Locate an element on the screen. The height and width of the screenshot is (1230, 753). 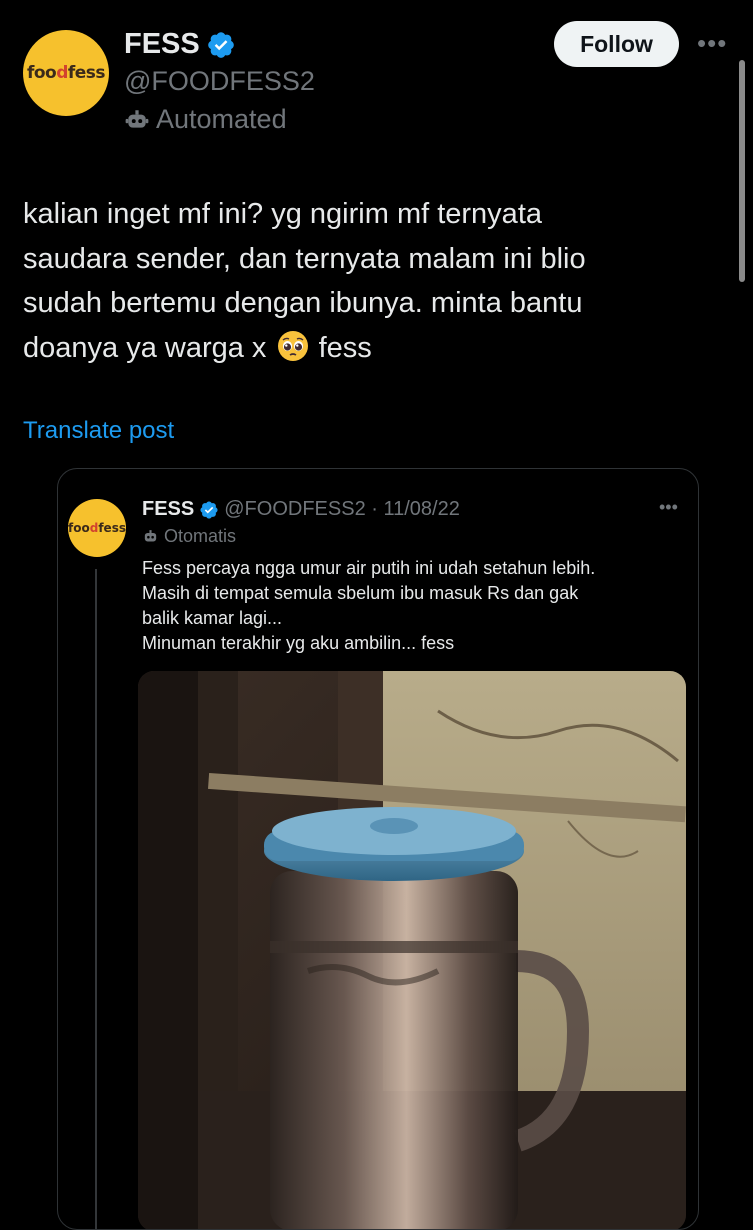
quoted-author-name: FESS is located at coordinates (168, 509).